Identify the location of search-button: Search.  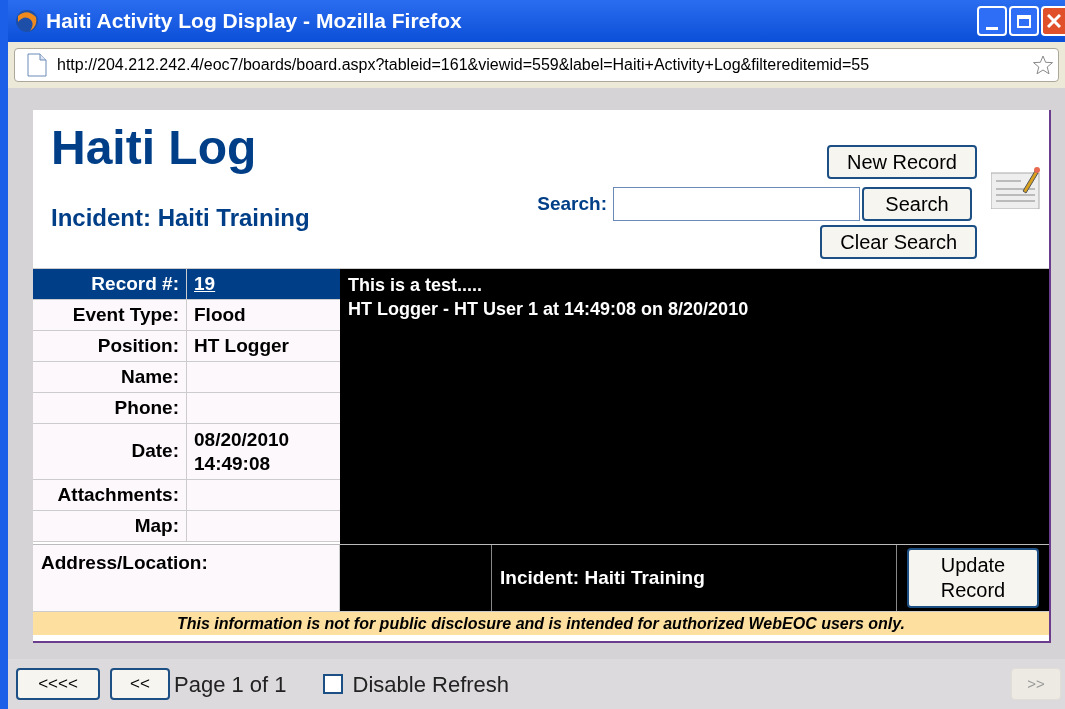
(917, 204).